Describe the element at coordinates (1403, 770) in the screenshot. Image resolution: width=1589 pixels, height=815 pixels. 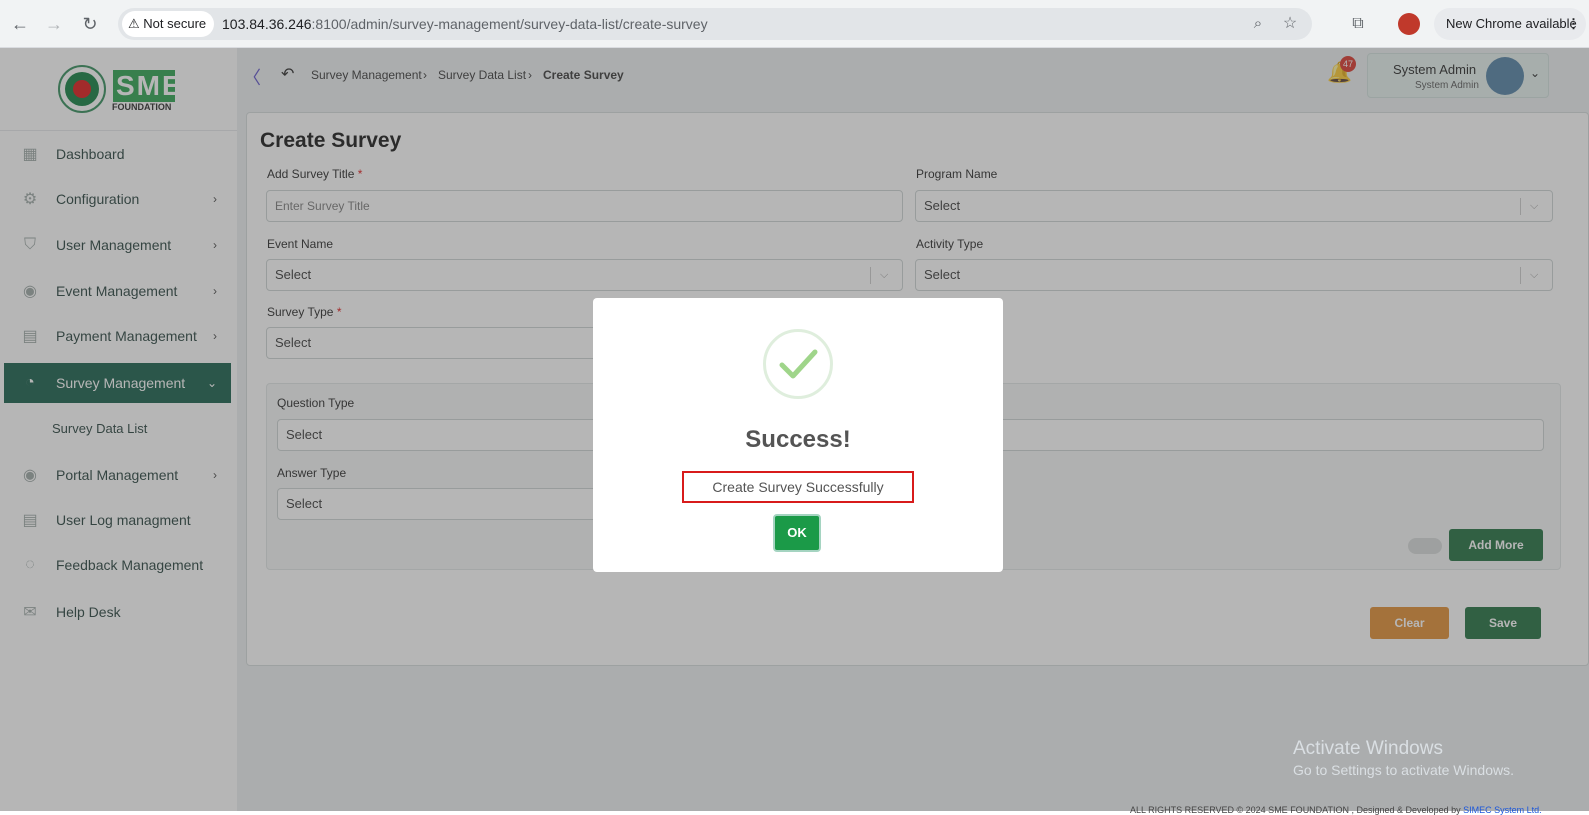
I see `watermark-subtitle: Go to Settings to activate Windows.` at that location.